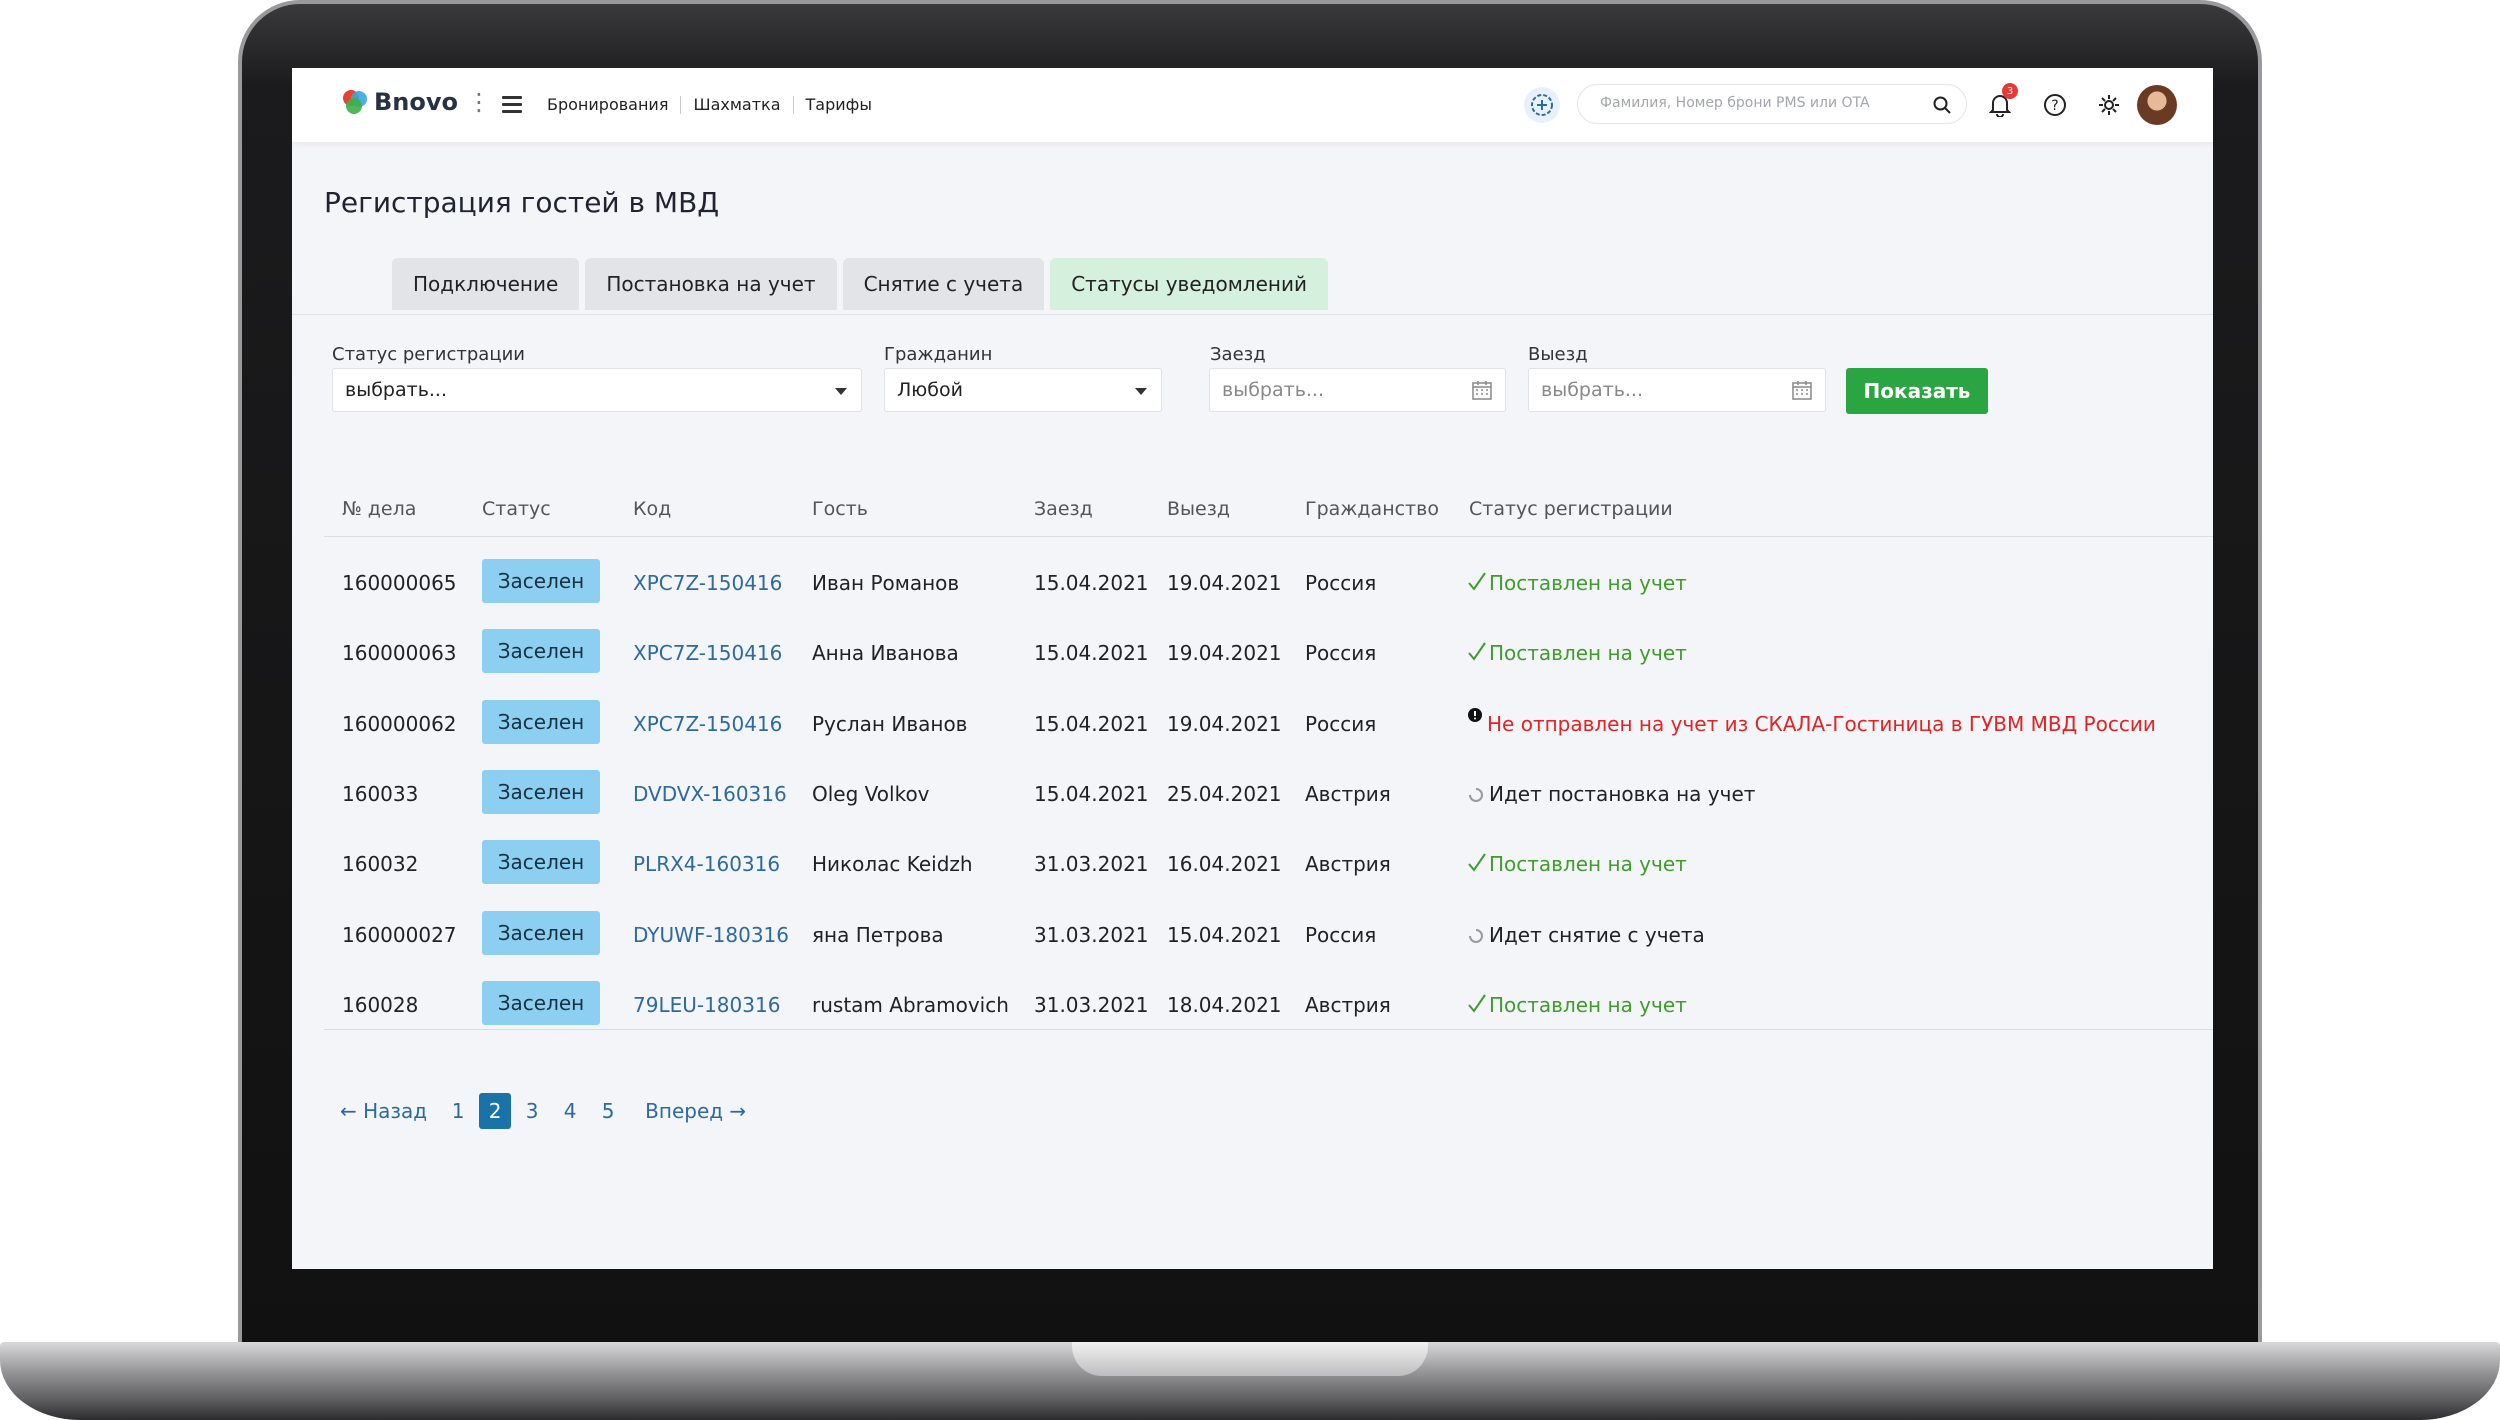  What do you see at coordinates (379, 509) in the screenshot?
I see `col-header-case: № дела` at bounding box center [379, 509].